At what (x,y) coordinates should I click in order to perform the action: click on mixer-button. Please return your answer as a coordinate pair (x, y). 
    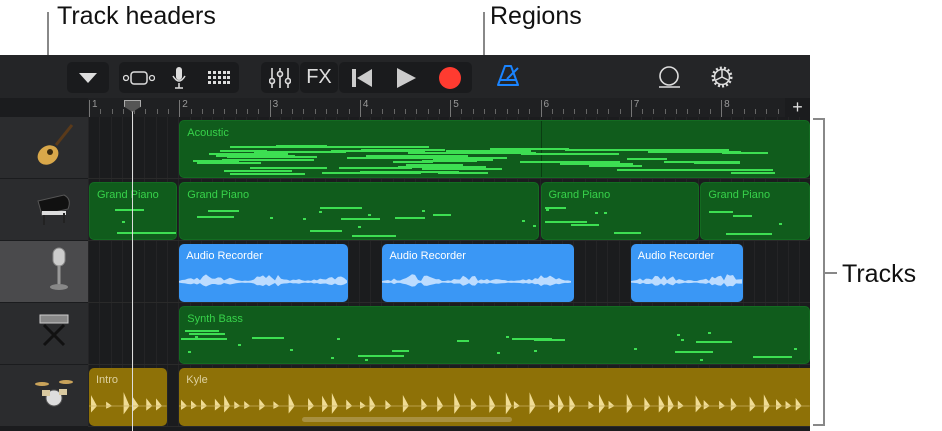
    Looking at the image, I should click on (280, 77).